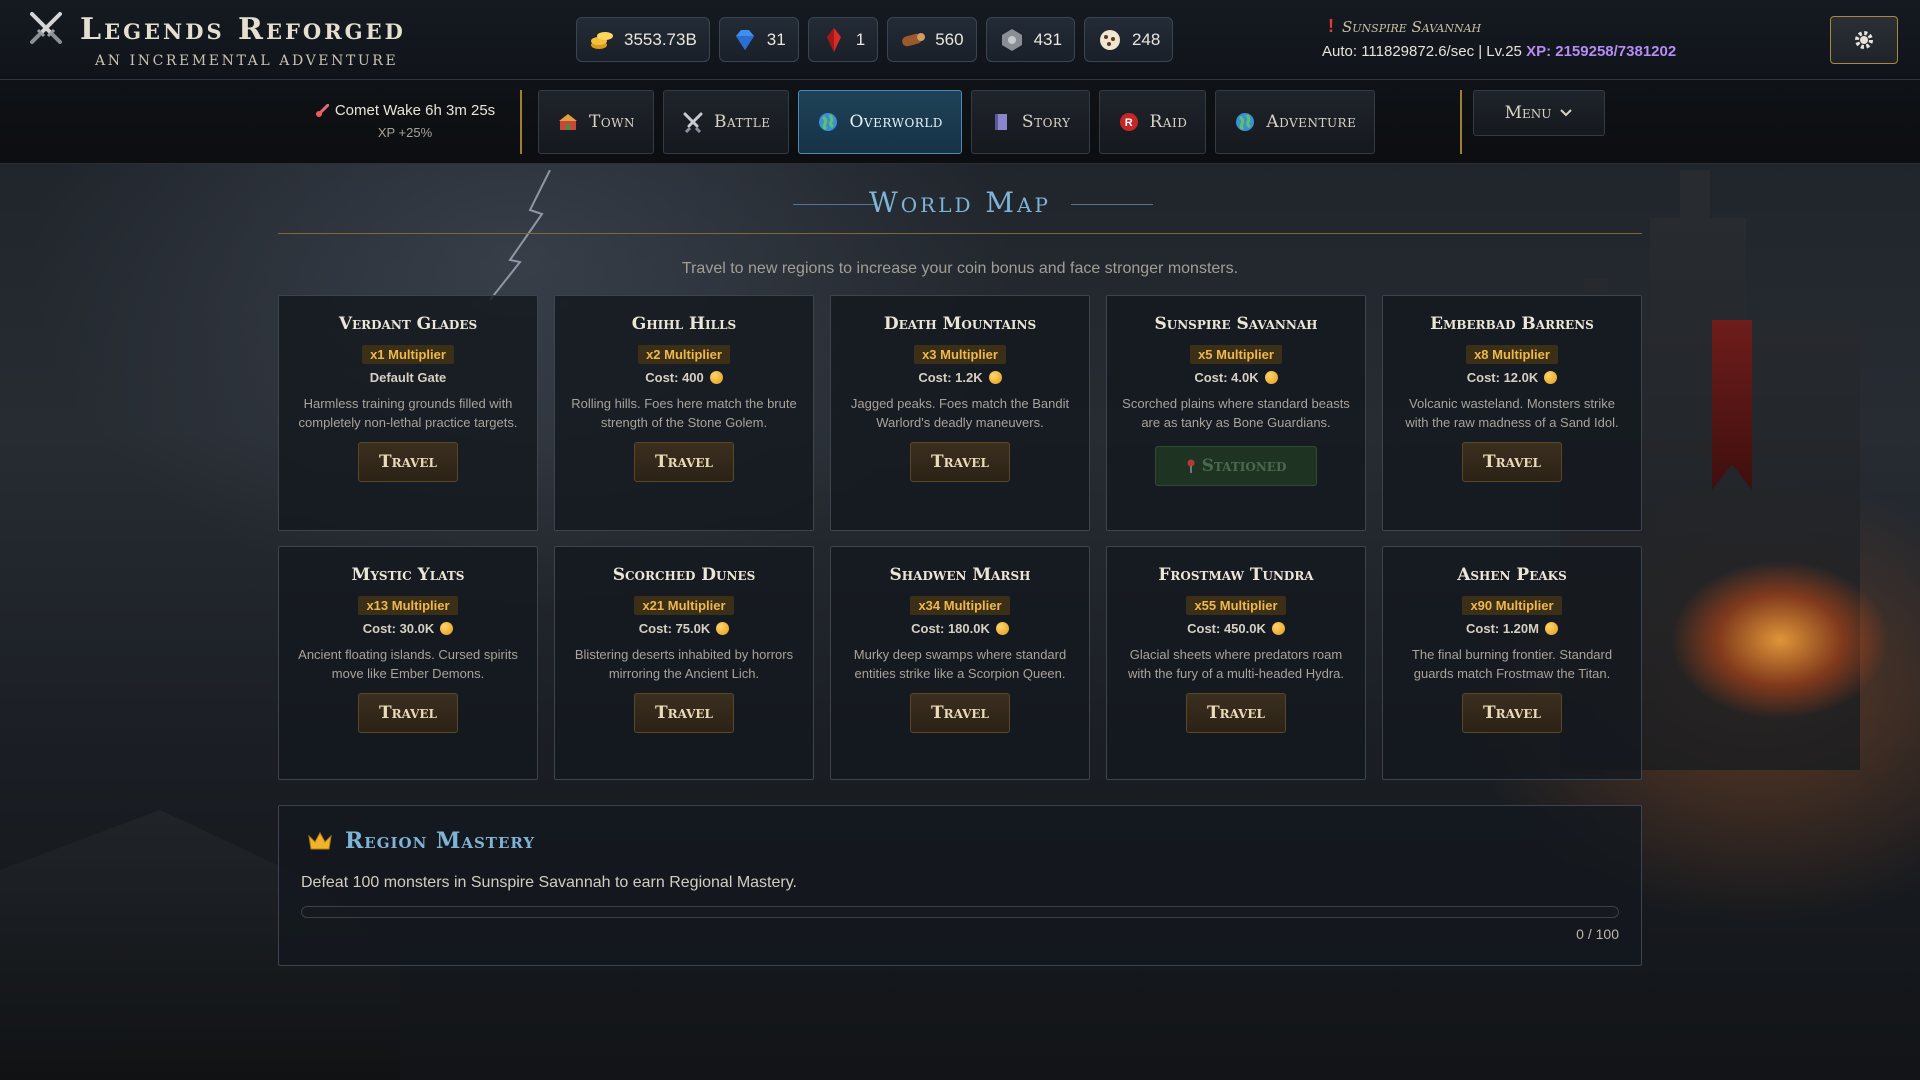 Image resolution: width=1920 pixels, height=1080 pixels. I want to click on tab-story: Story, so click(1030, 122).